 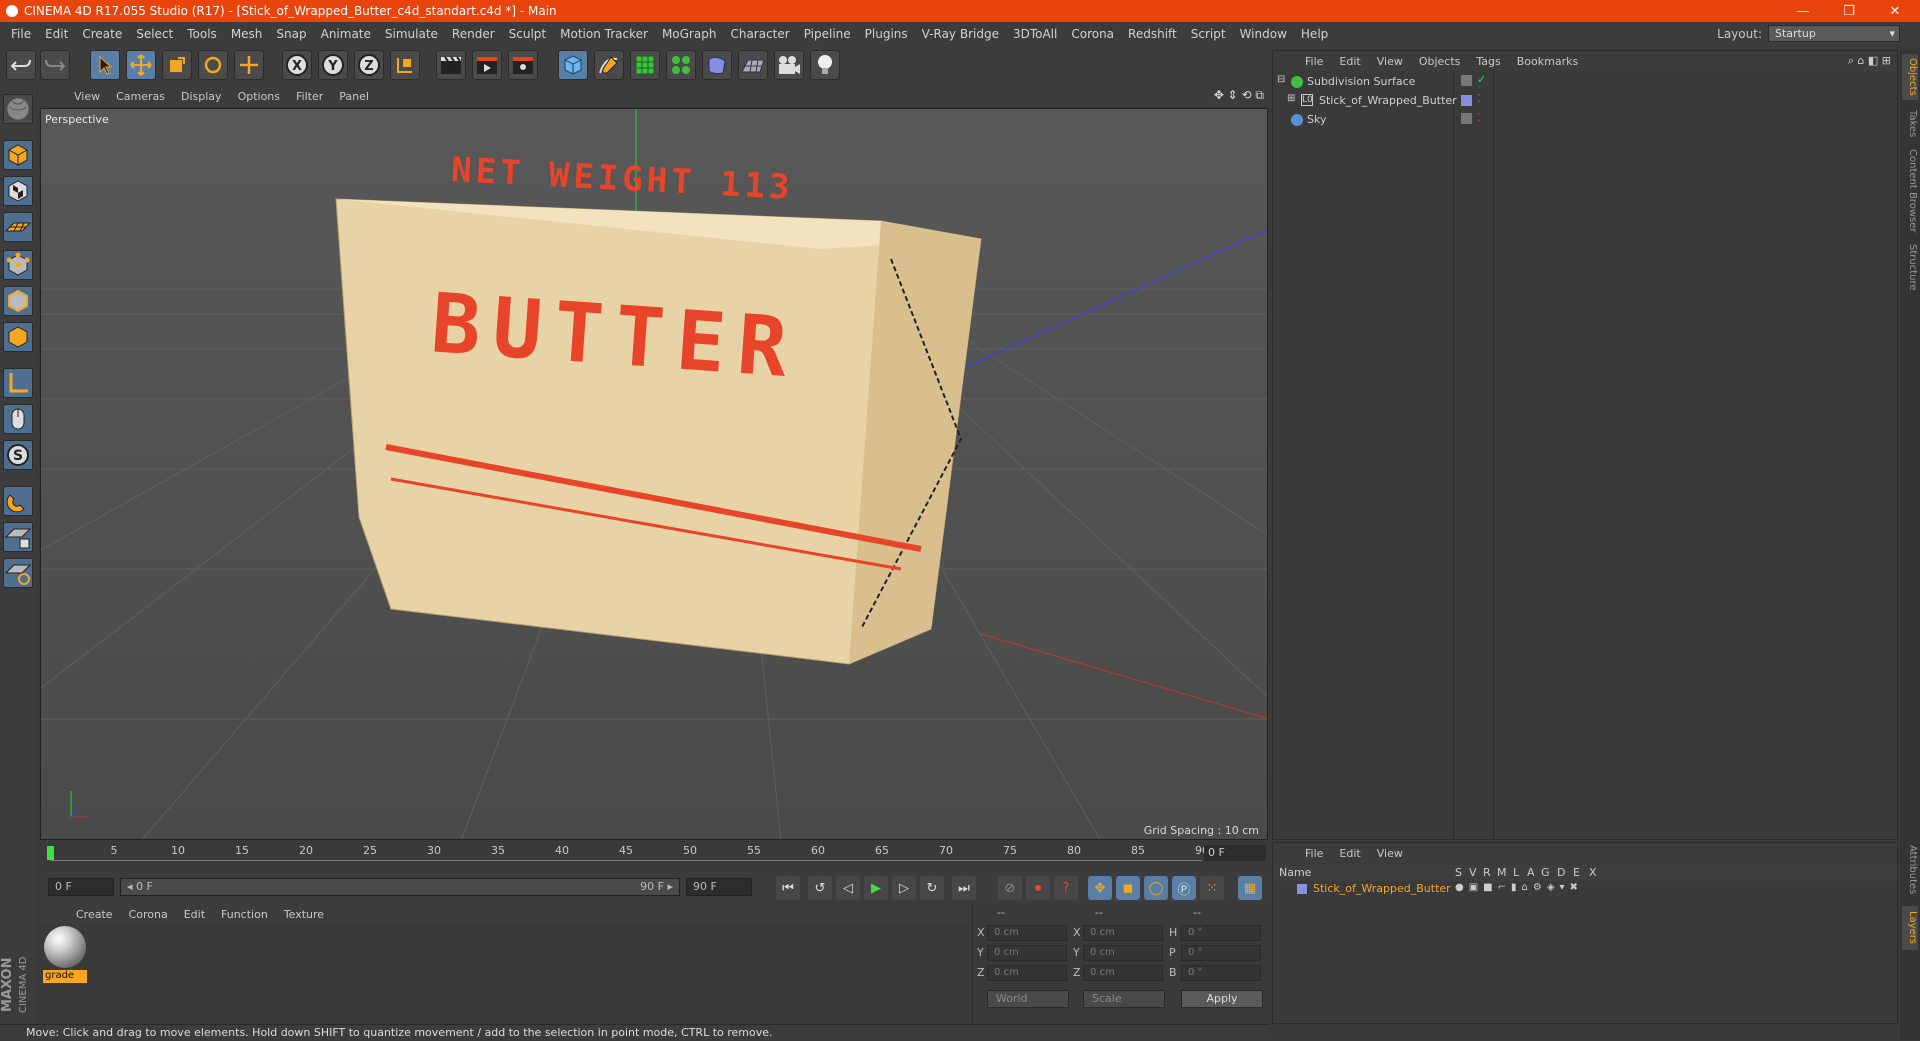 What do you see at coordinates (1803, 11) in the screenshot?
I see `minimize-button: —` at bounding box center [1803, 11].